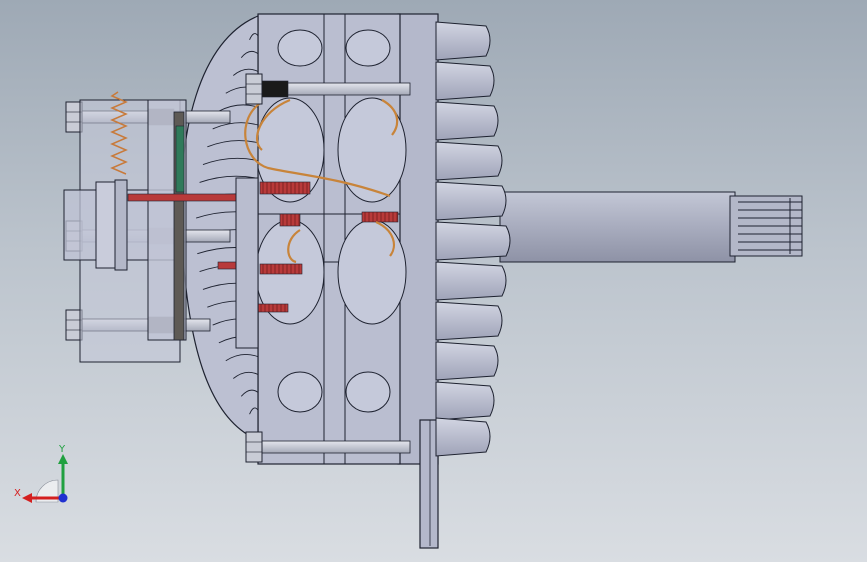 The height and width of the screenshot is (562, 867). What do you see at coordinates (180, 159) in the screenshot?
I see `circuit-board` at bounding box center [180, 159].